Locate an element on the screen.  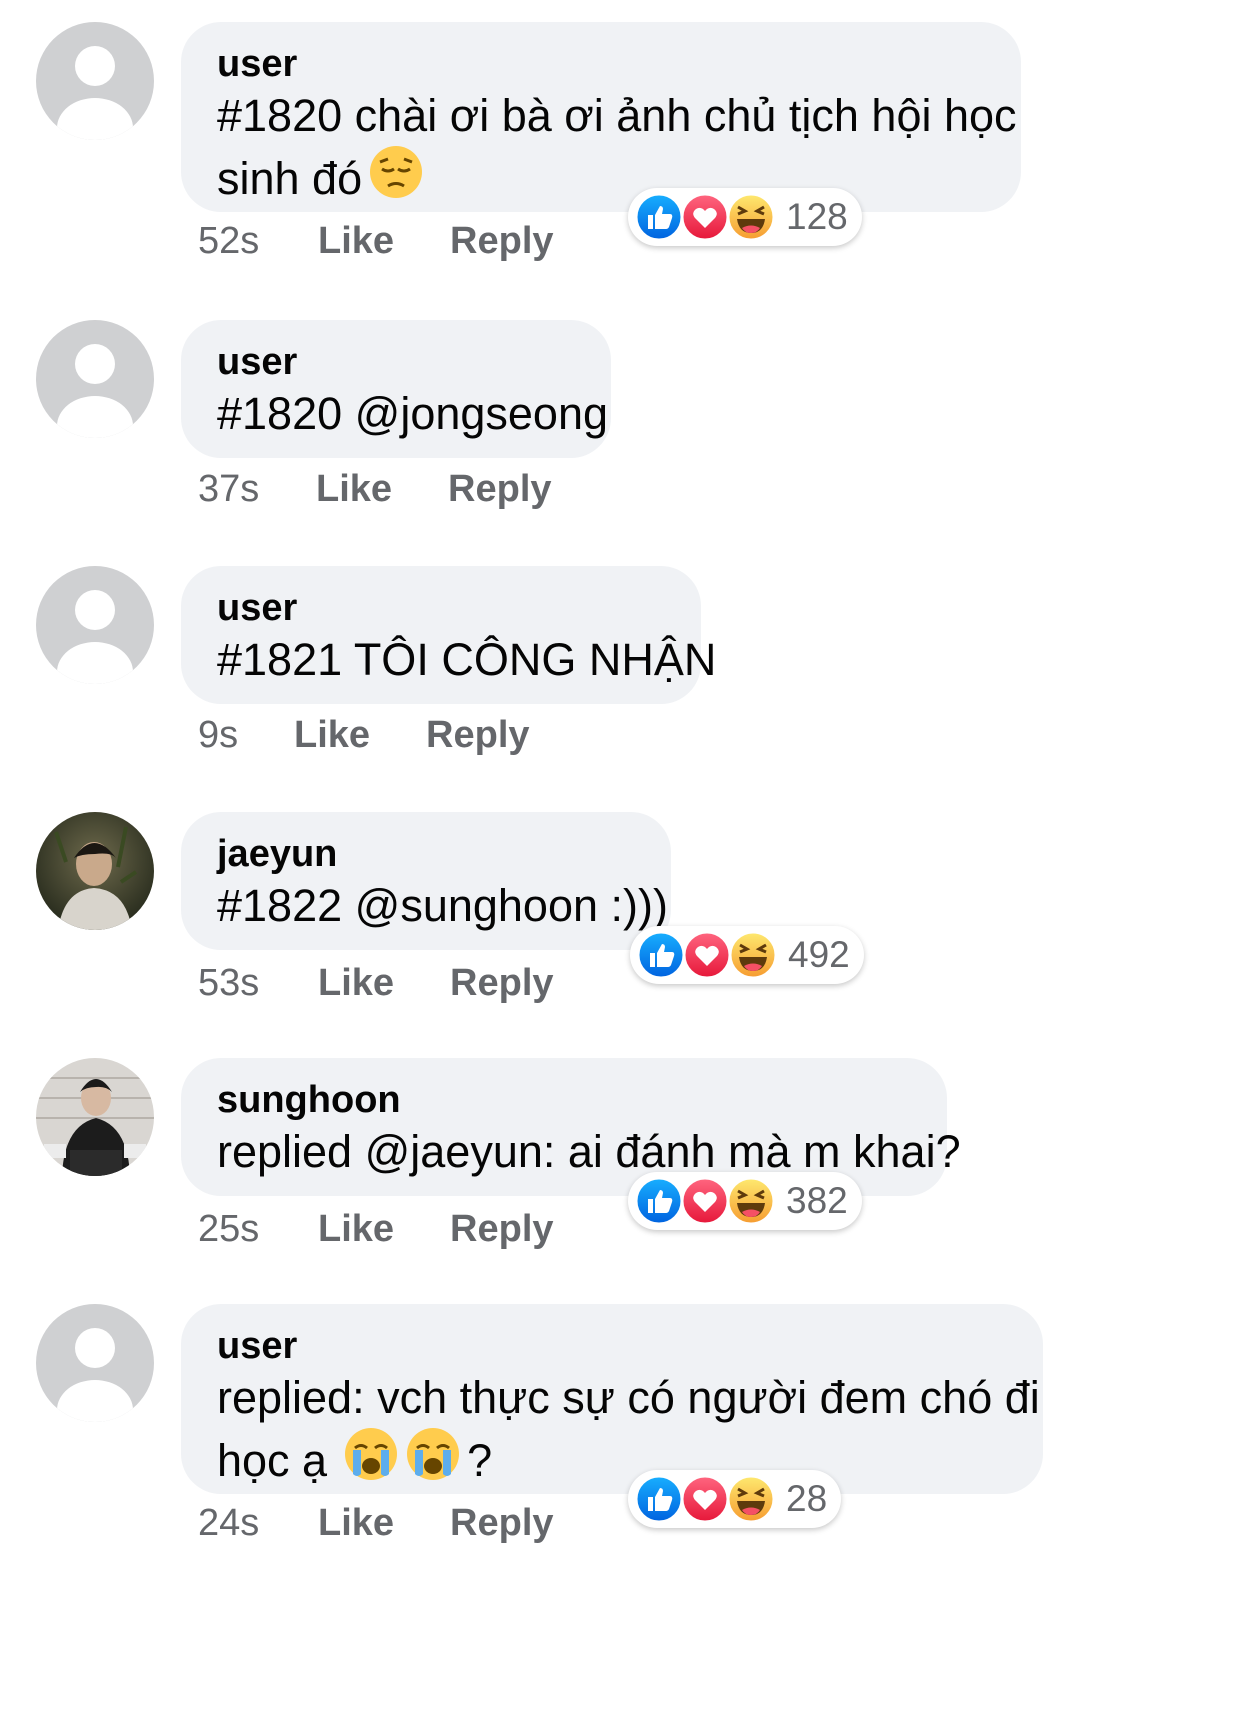
comment-text-part: ? is located at coordinates (480, 1460).